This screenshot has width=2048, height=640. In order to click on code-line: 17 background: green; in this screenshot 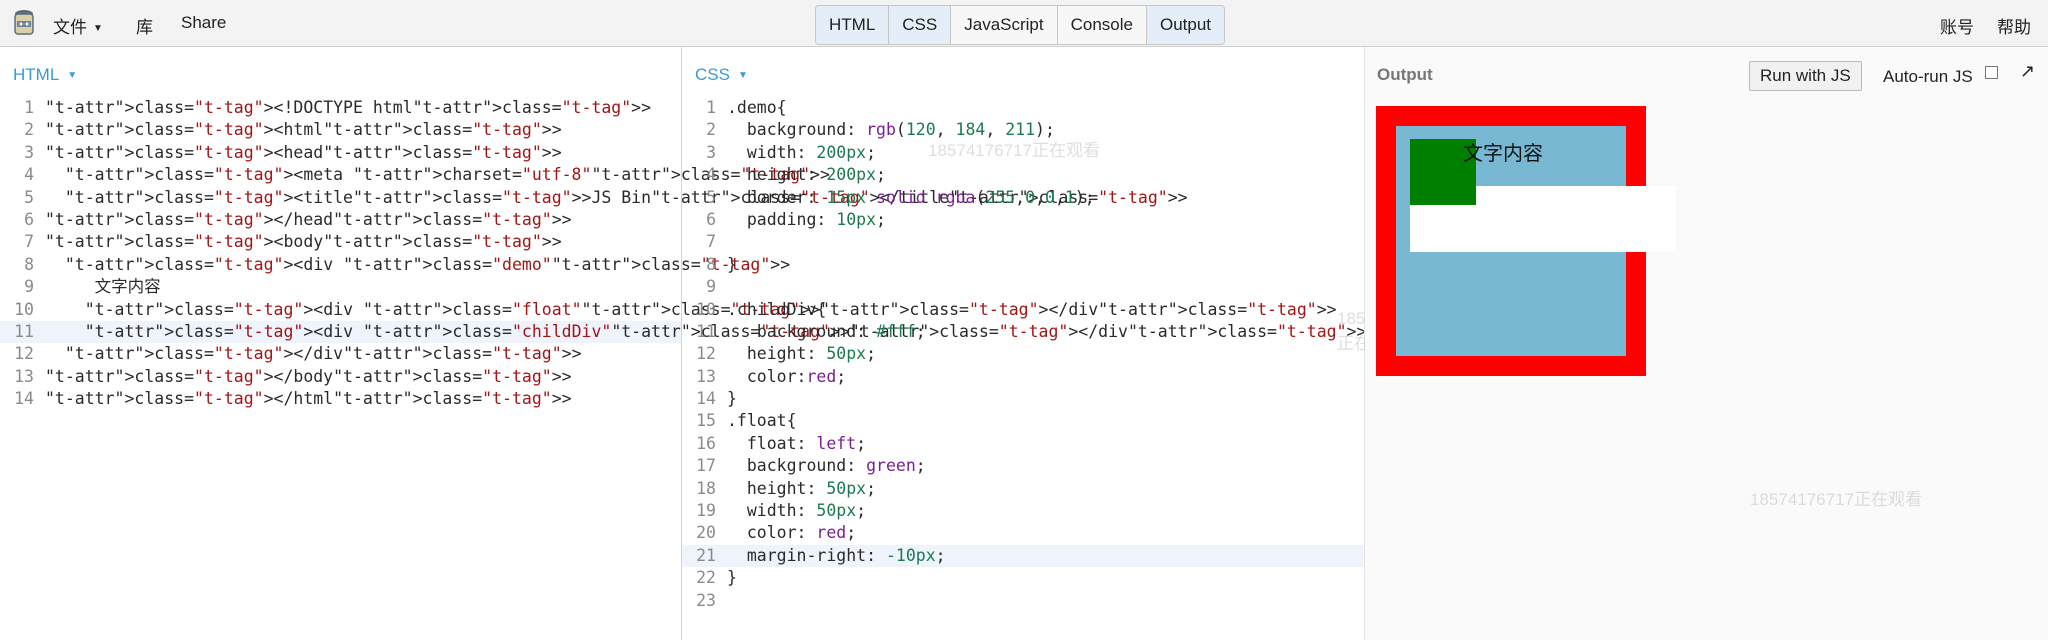, I will do `click(1023, 466)`.